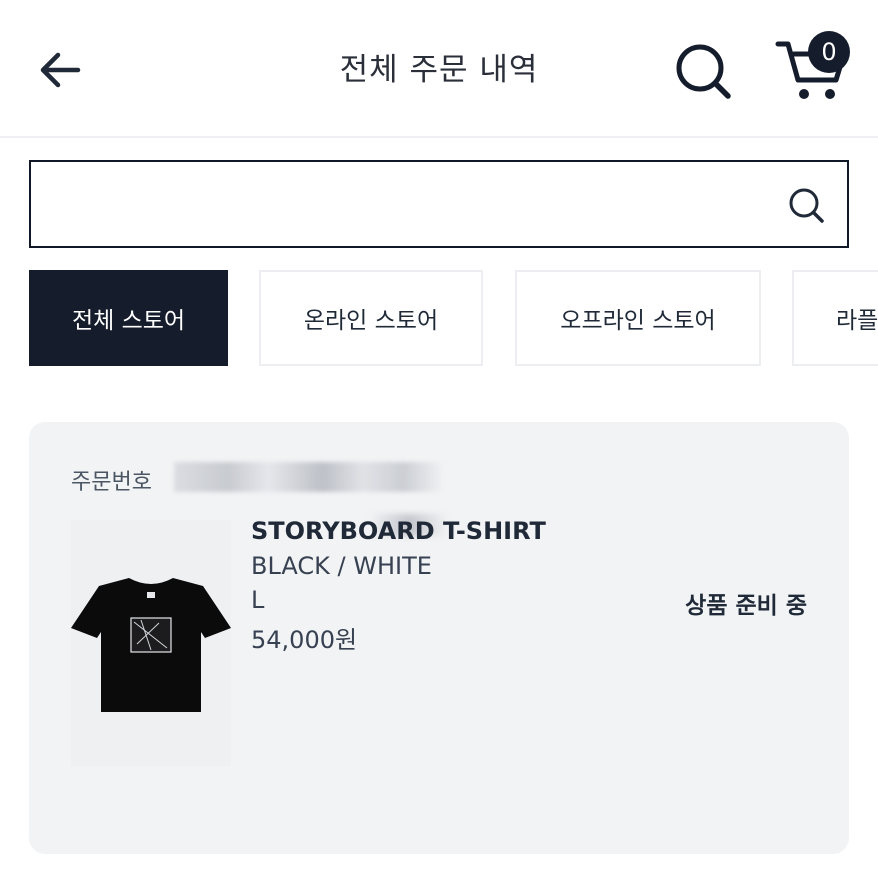  What do you see at coordinates (807, 206) in the screenshot?
I see `search-submit-icon` at bounding box center [807, 206].